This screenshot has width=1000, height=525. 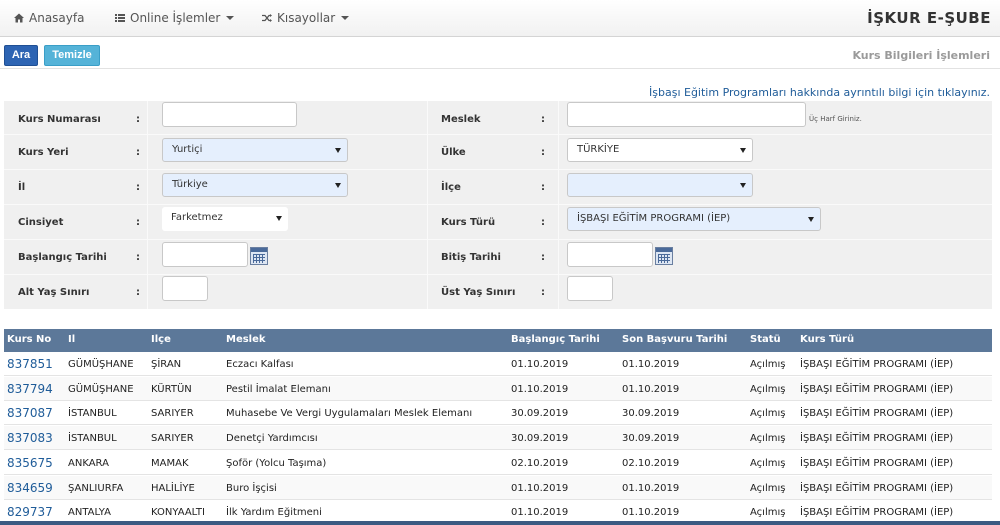 I want to click on end-date-label: Bitiş Tarihi, so click(x=471, y=257).